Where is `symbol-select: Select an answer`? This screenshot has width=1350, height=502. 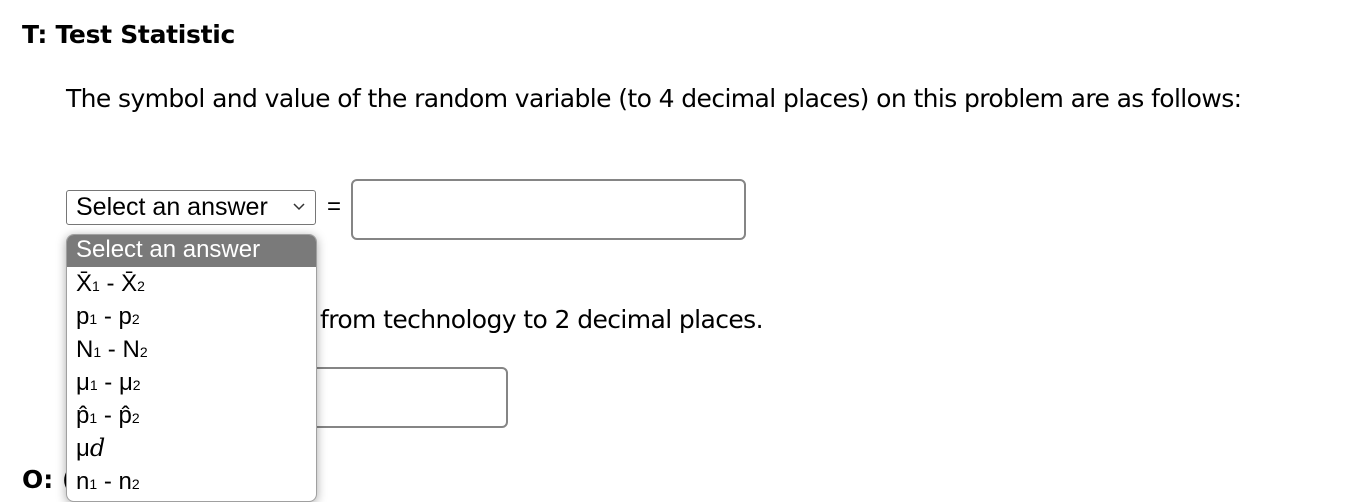 symbol-select: Select an answer is located at coordinates (191, 207).